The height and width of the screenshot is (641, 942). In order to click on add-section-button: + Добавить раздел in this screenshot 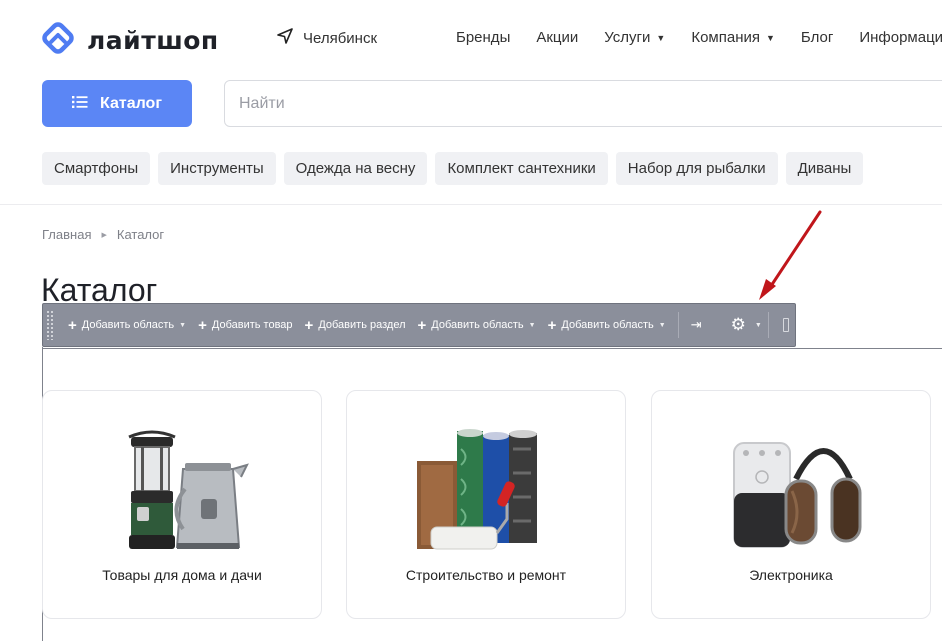, I will do `click(355, 325)`.